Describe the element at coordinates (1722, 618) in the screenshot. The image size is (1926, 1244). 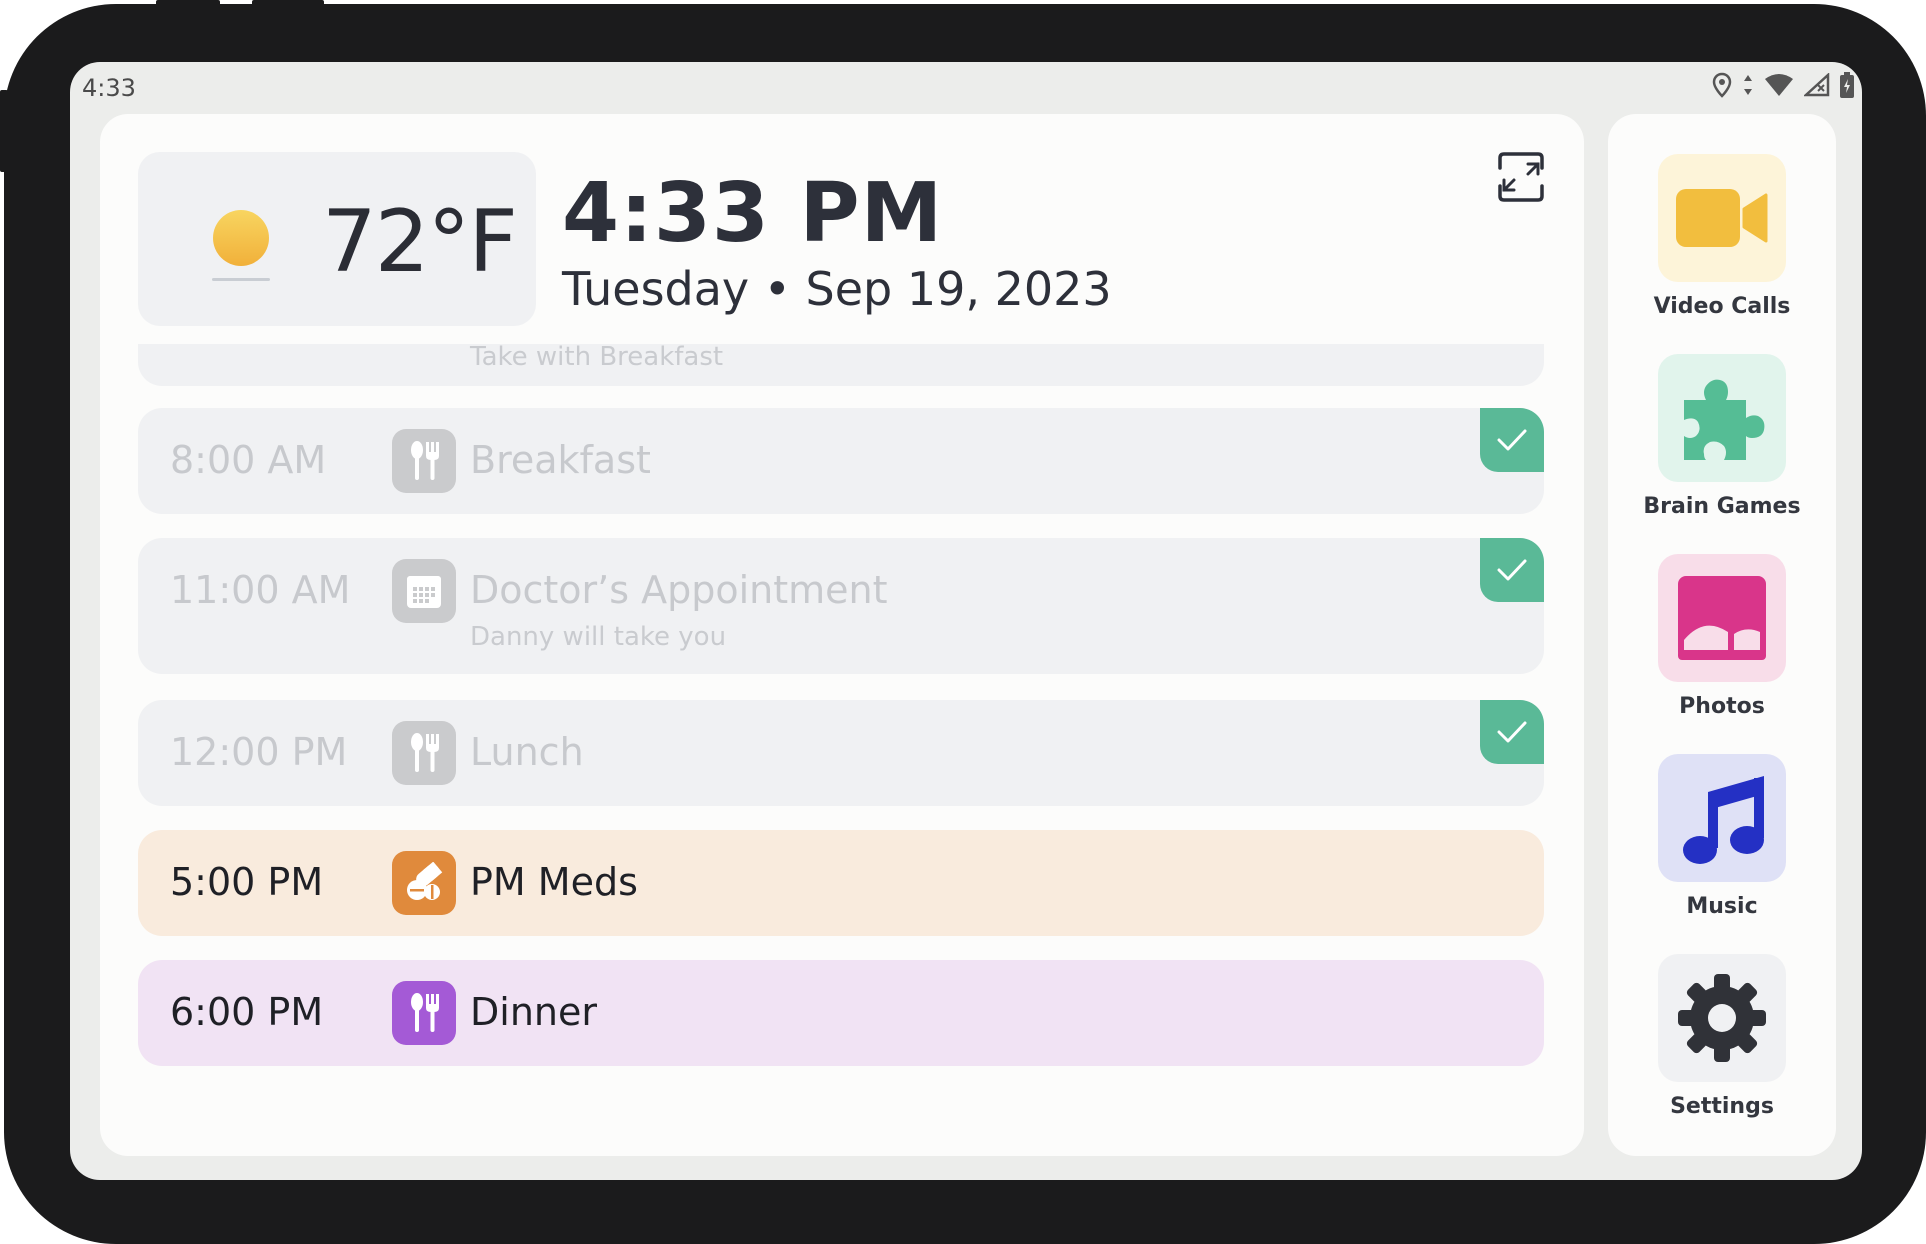
I see `photo-icon` at that location.